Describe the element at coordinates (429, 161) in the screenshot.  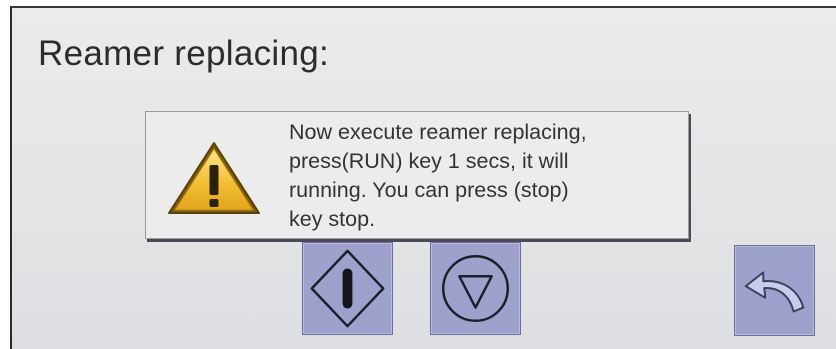
I see `message-line: press(RUN) key 1 secs, it will` at that location.